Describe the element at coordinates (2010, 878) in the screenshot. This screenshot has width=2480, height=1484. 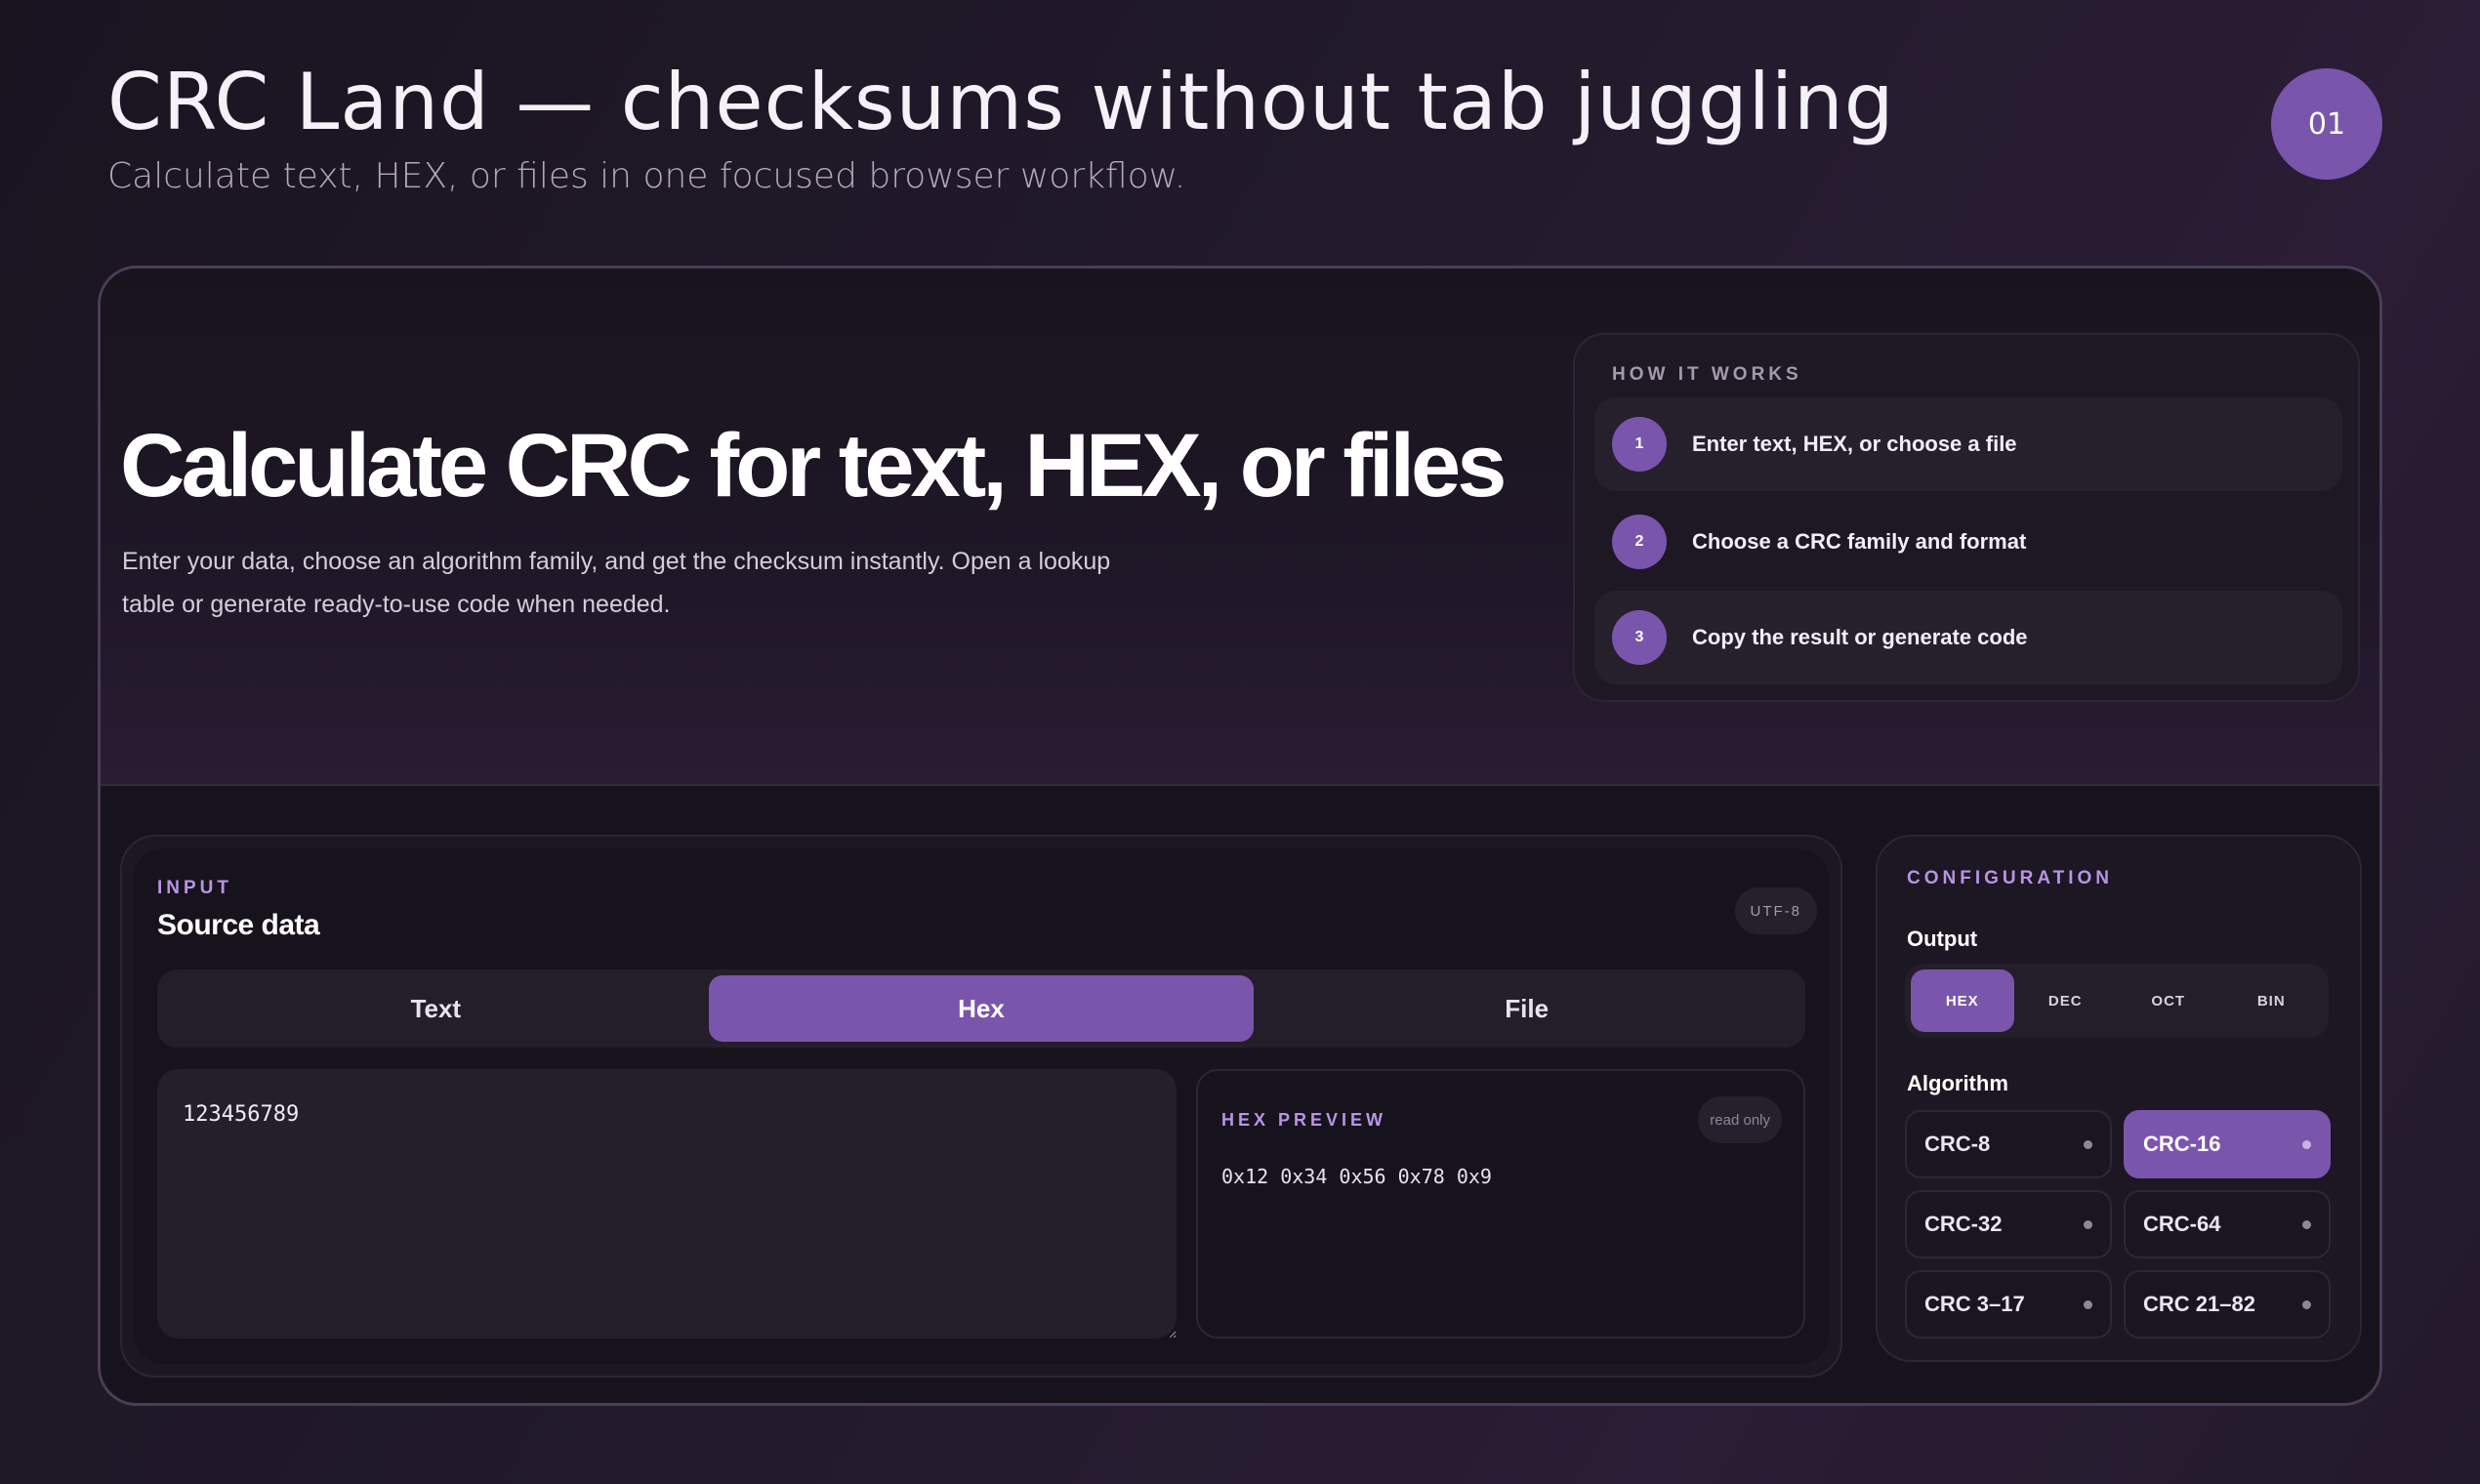
I see `configuration-label: CONFIGURATION` at that location.